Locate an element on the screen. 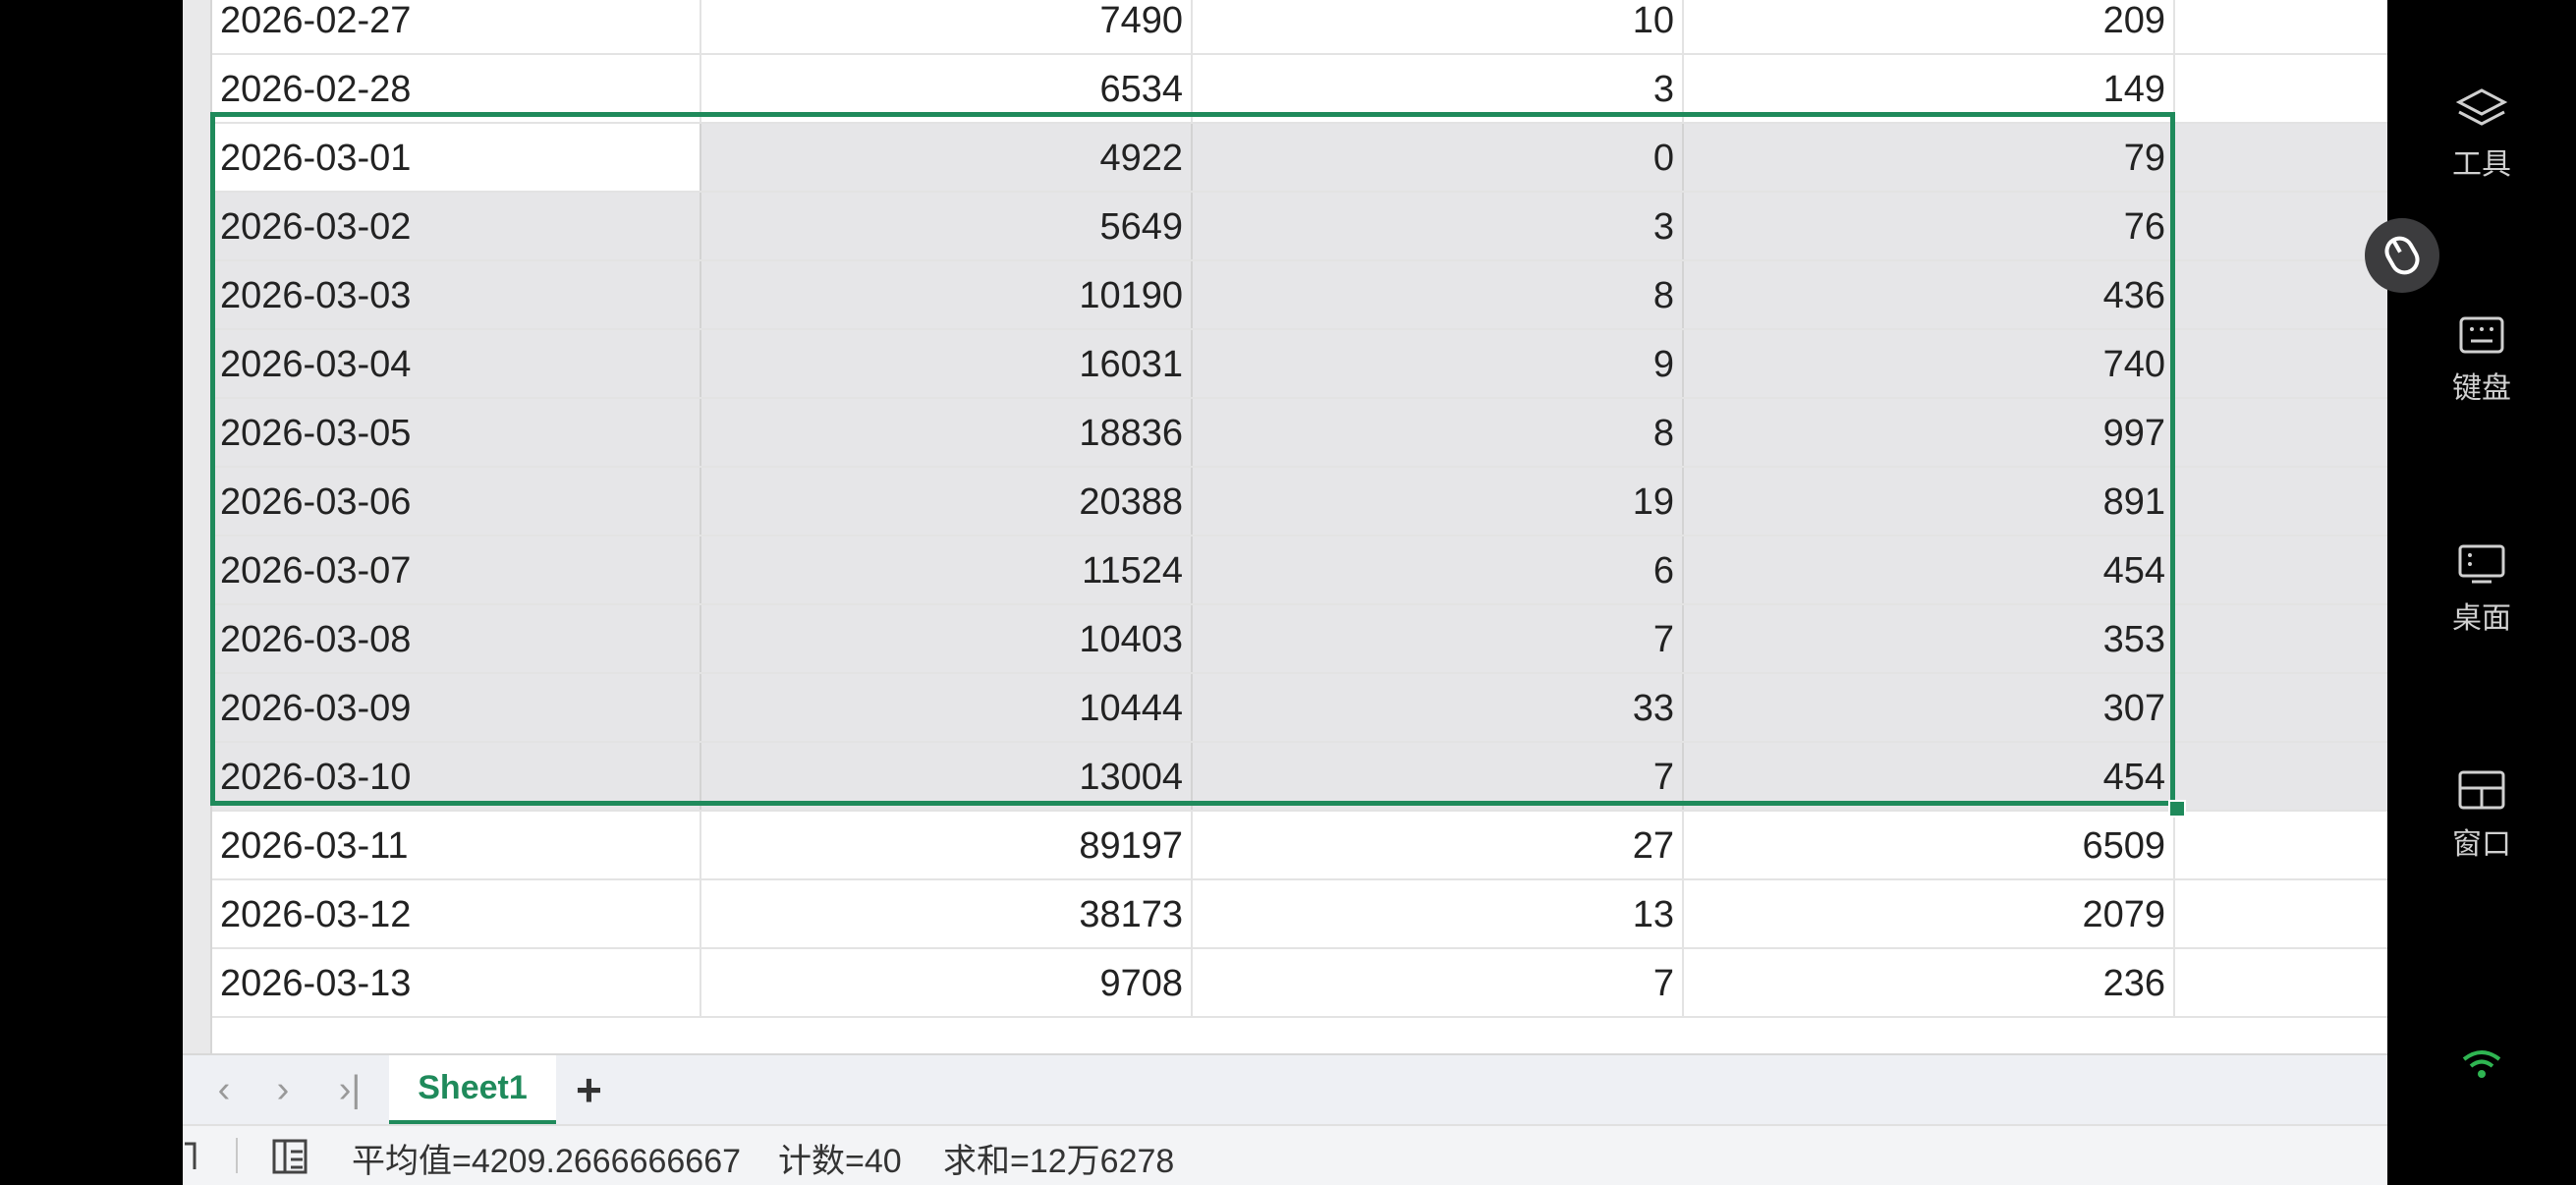 This screenshot has width=2576, height=1185. table-row-selected: 2026-03-03 10190 8 436 is located at coordinates (1285, 295).